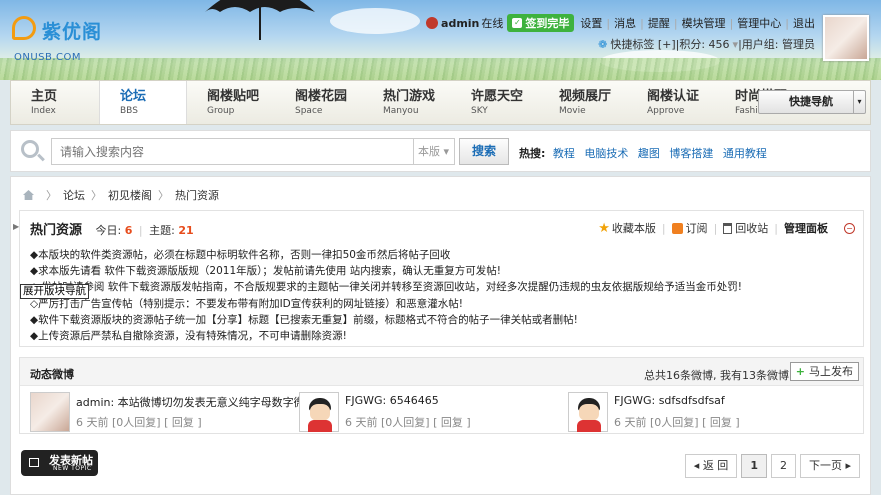  What do you see at coordinates (659, 23) in the screenshot?
I see `notifications-link: 提醒` at bounding box center [659, 23].